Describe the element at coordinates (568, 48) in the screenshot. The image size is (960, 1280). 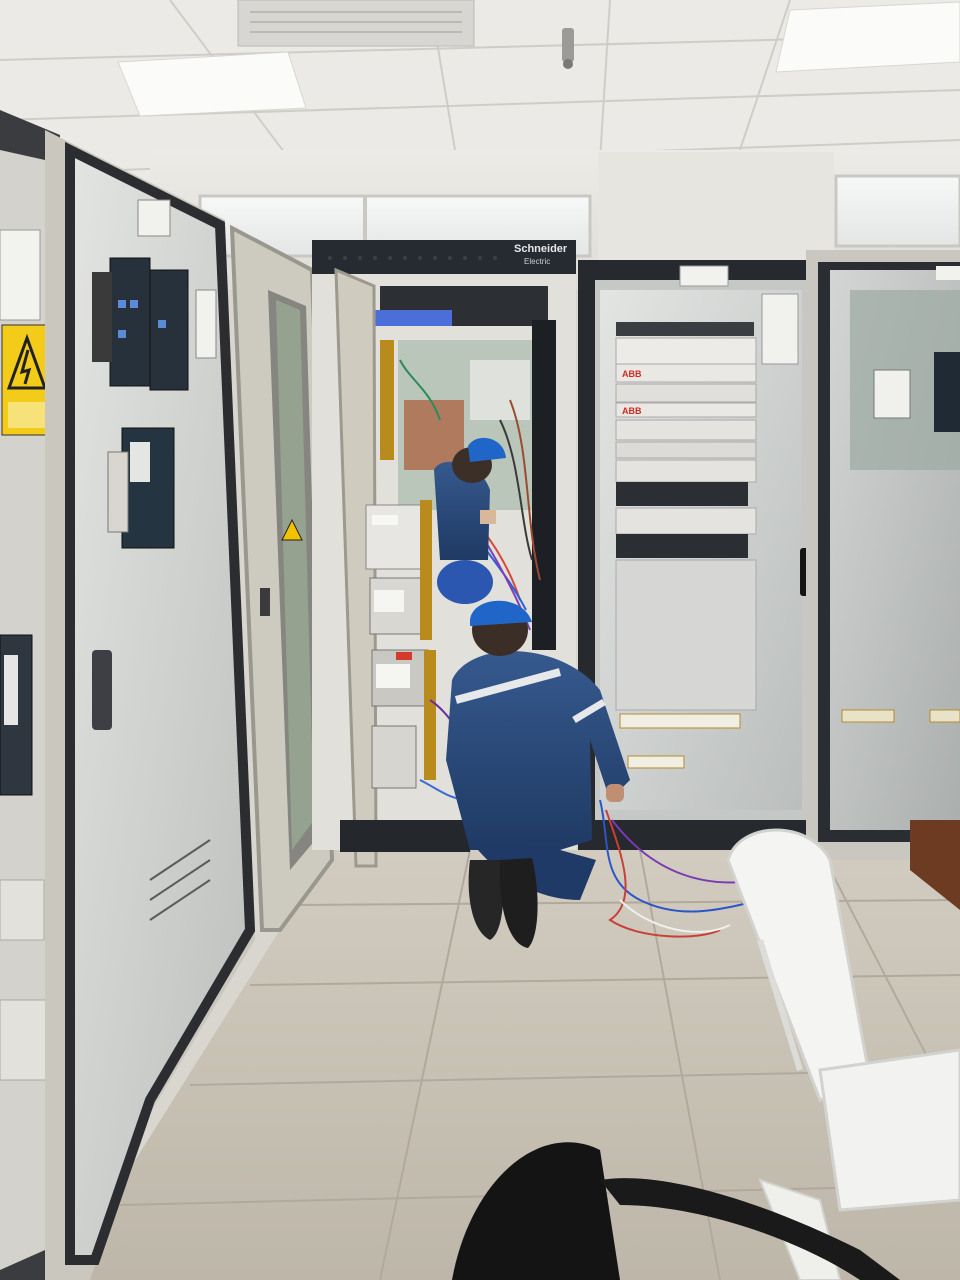
I see `smoke-detector-icon` at that location.